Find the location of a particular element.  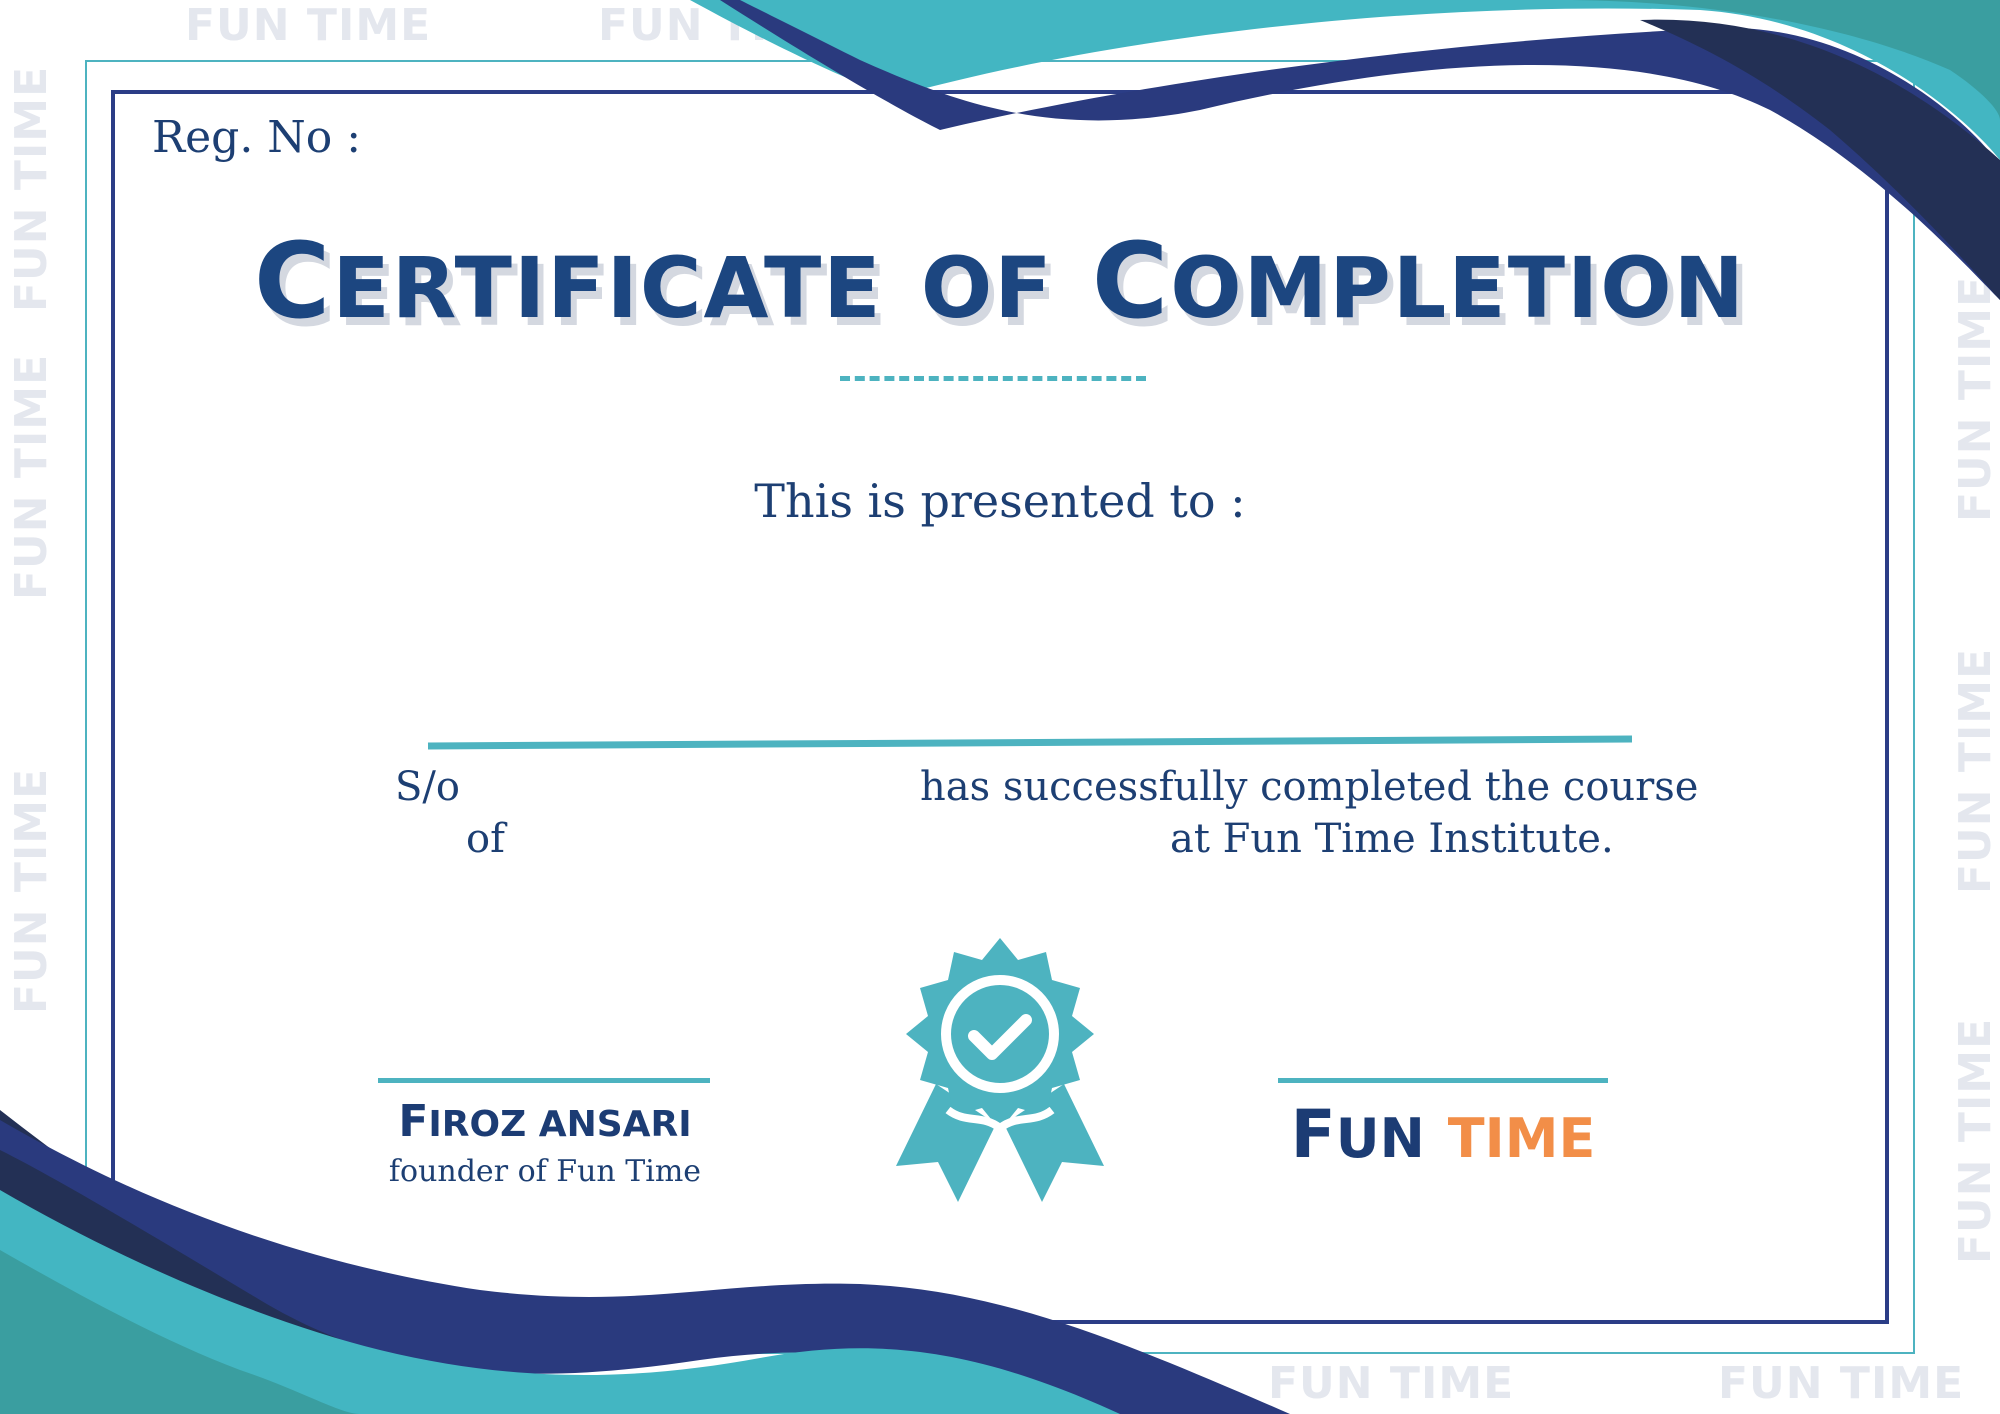

signatory-name: FIROZ ANSARI is located at coordinates (545, 1121).